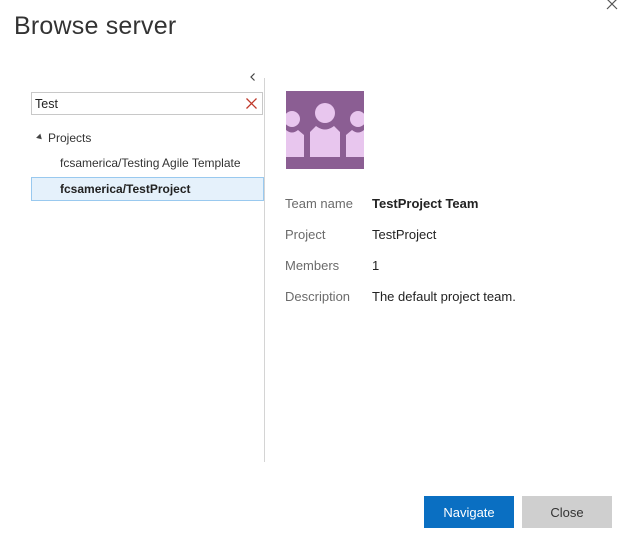 The width and height of the screenshot is (619, 540). I want to click on navigate-button: Navigate, so click(469, 512).